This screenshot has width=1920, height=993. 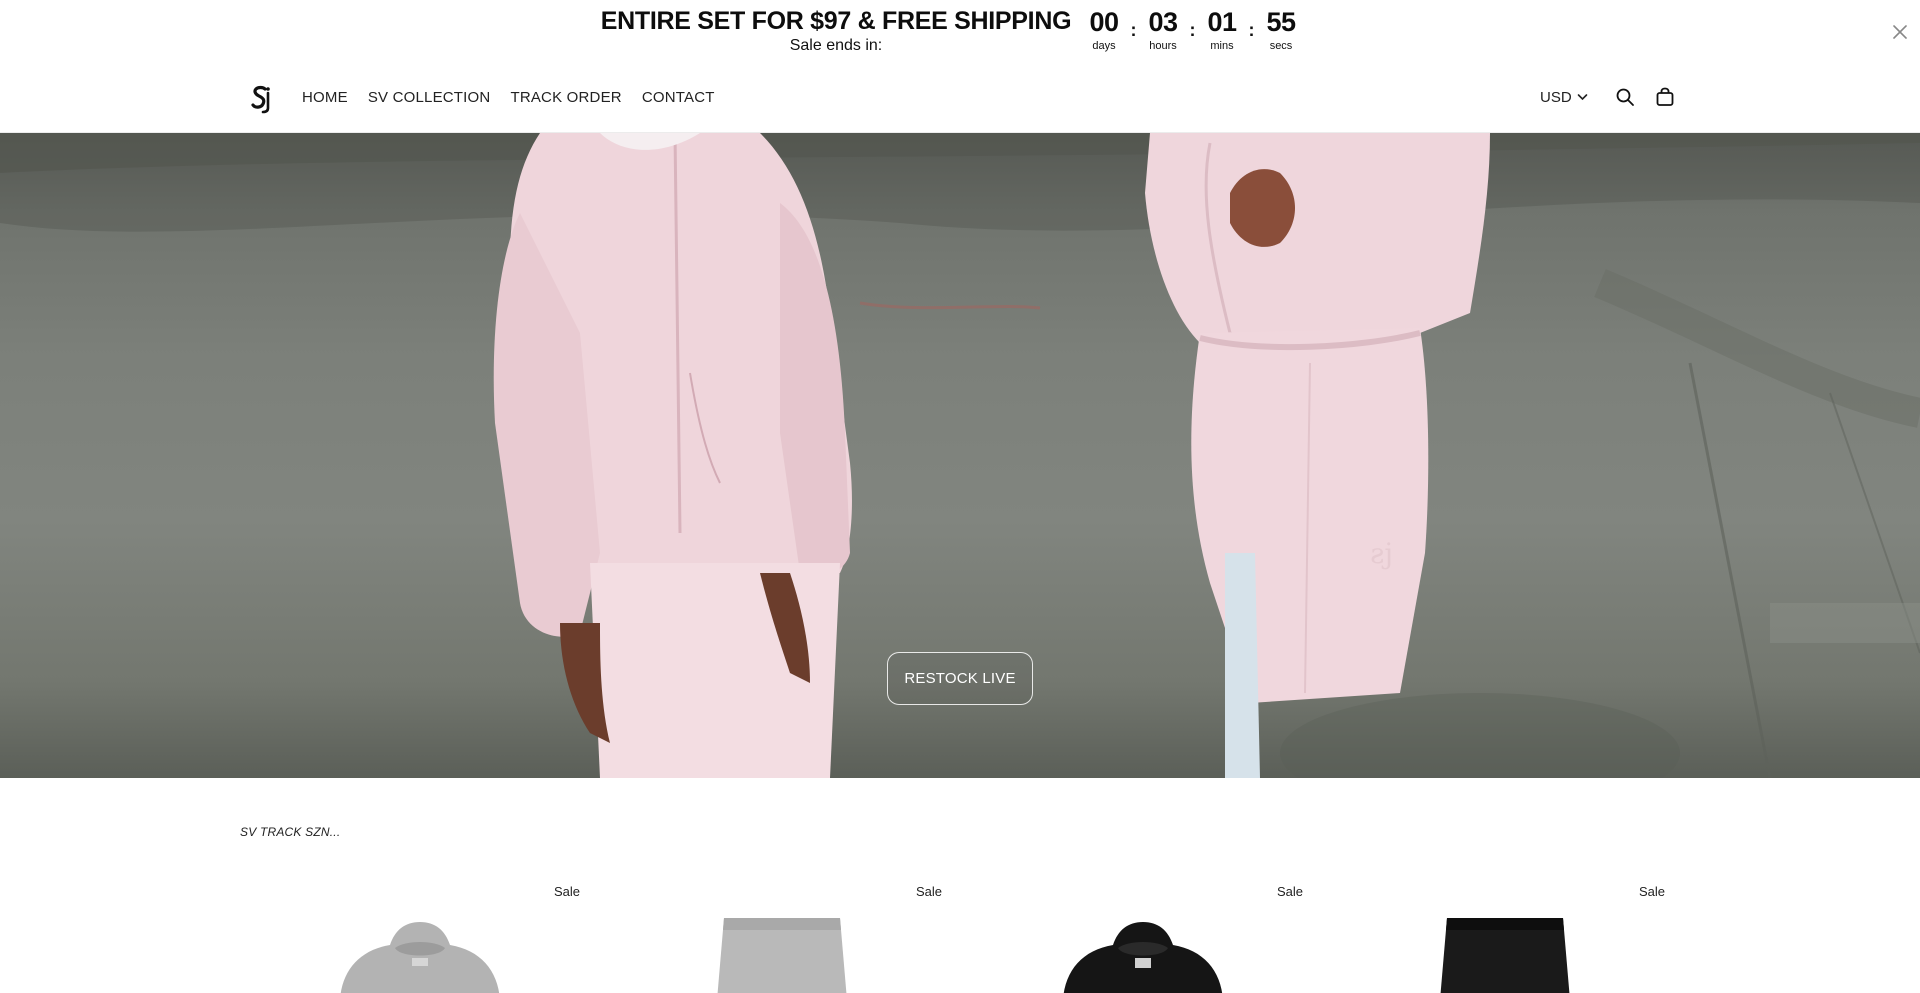 I want to click on currency-selector: USD, so click(x=1564, y=97).